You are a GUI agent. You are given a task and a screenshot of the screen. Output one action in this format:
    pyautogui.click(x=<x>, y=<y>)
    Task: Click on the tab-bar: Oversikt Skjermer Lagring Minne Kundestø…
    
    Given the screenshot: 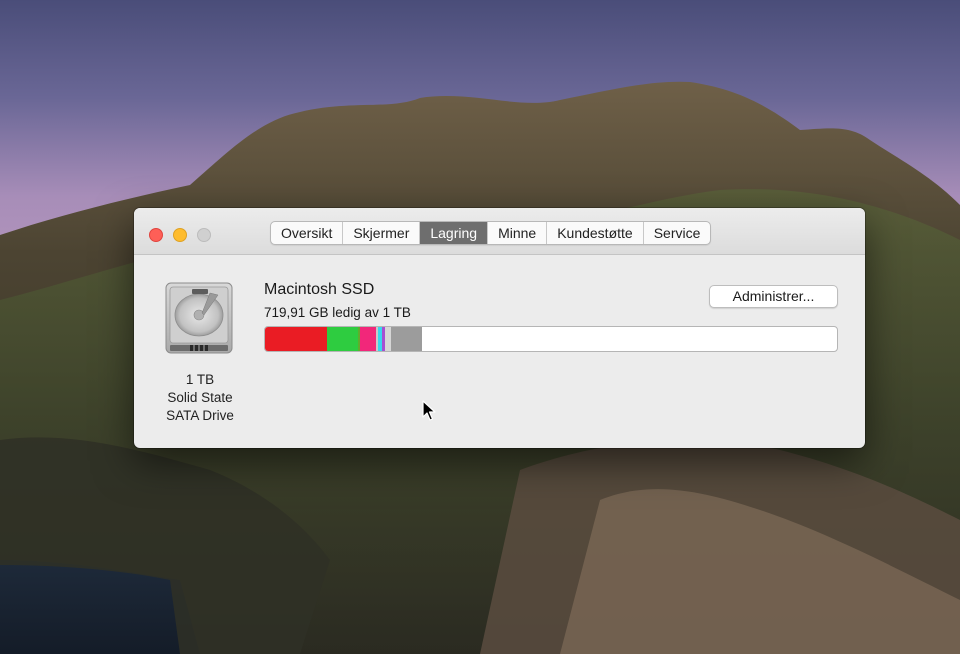 What is the action you would take?
    pyautogui.click(x=491, y=233)
    